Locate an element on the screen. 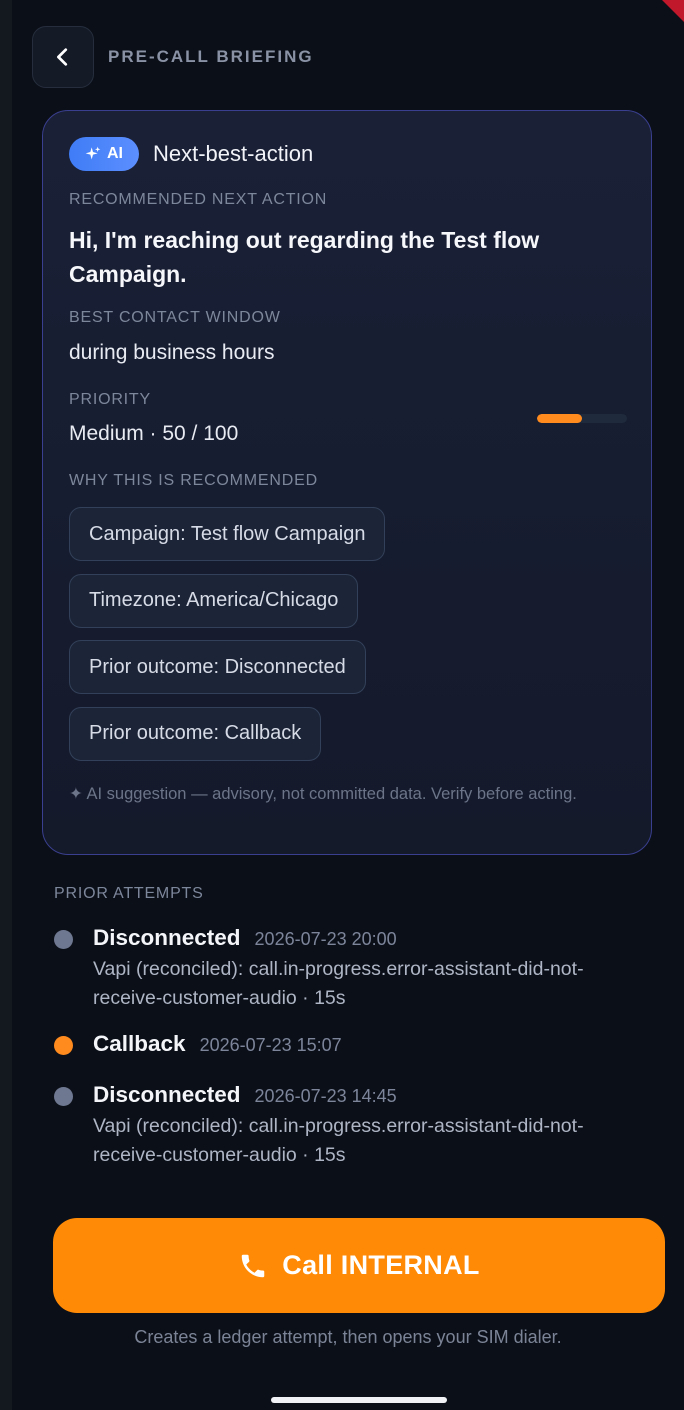 The height and width of the screenshot is (1410, 684). chevron-left-icon is located at coordinates (62, 57).